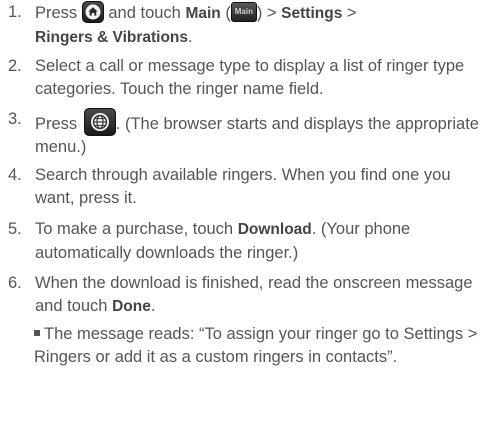 The image size is (491, 426). What do you see at coordinates (349, 13) in the screenshot?
I see `step-text-part: >` at bounding box center [349, 13].